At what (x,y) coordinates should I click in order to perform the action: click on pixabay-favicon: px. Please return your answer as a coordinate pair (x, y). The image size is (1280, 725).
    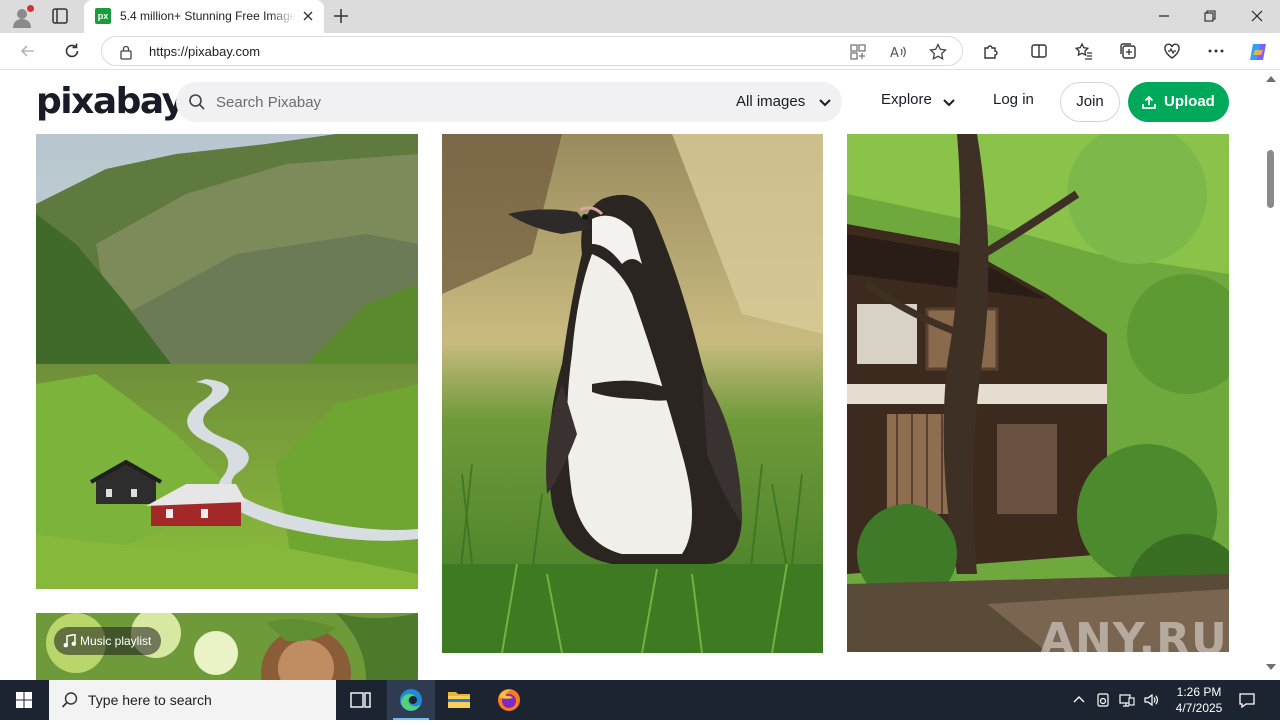
    Looking at the image, I should click on (103, 16).